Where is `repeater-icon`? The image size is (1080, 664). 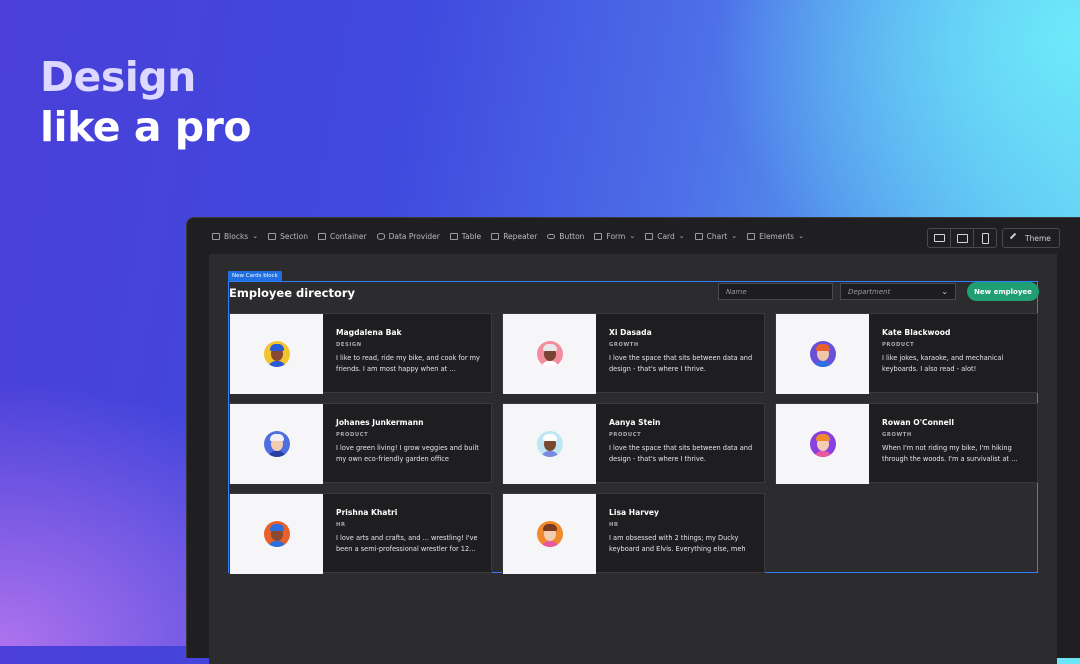
repeater-icon is located at coordinates (495, 236).